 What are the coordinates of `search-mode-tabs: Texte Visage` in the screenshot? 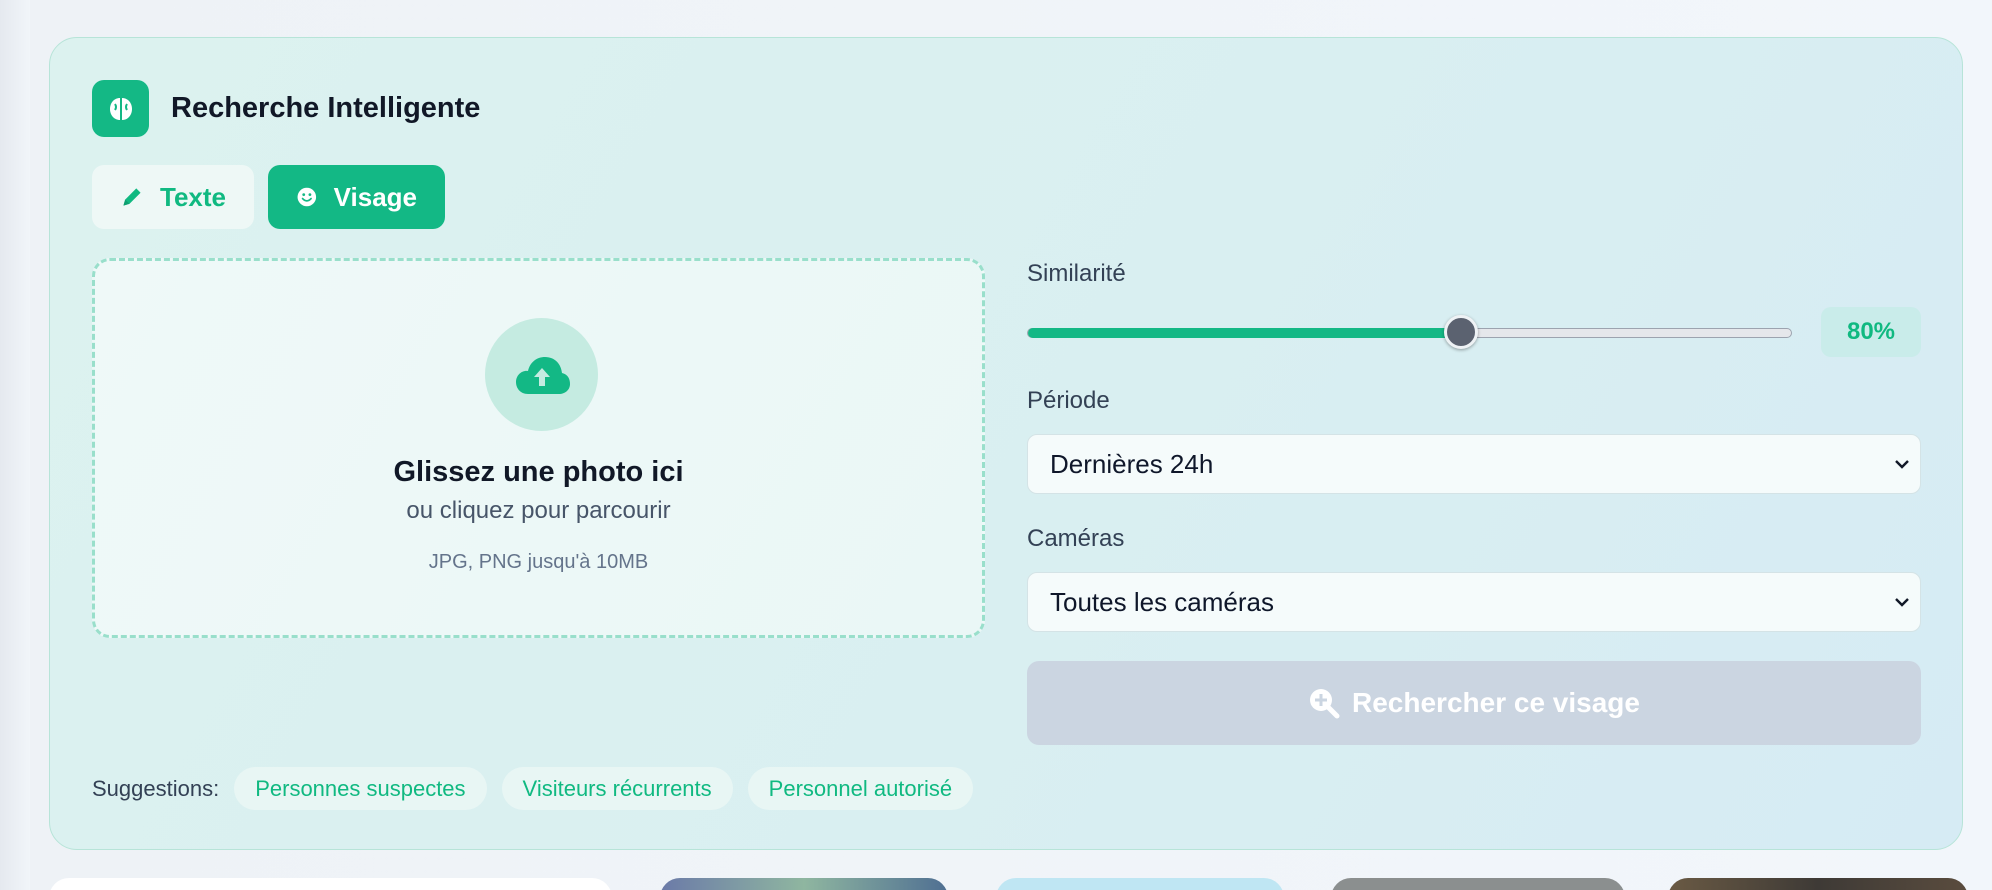 It's located at (268, 197).